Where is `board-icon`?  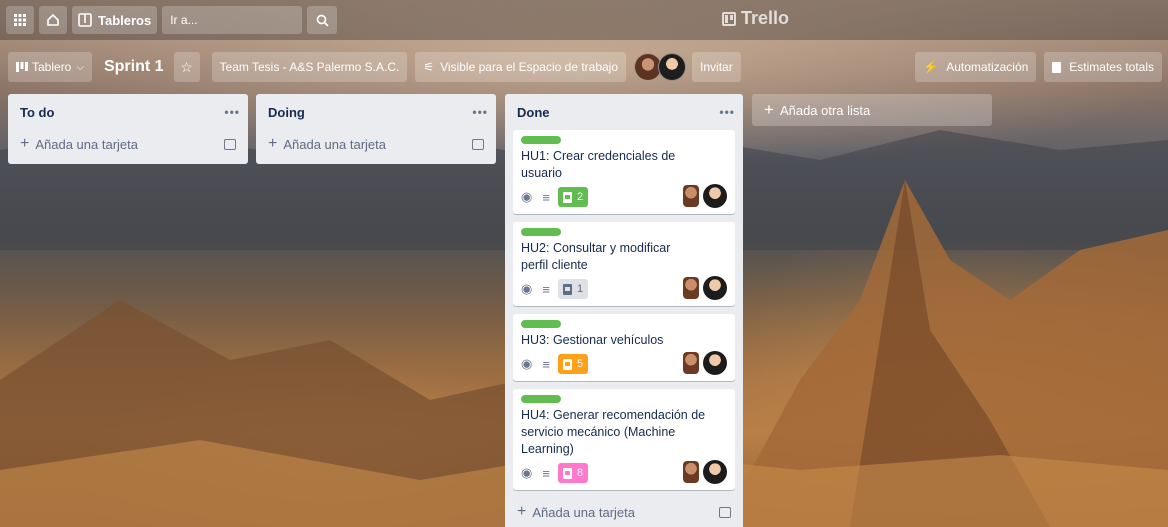
board-icon is located at coordinates (85, 20).